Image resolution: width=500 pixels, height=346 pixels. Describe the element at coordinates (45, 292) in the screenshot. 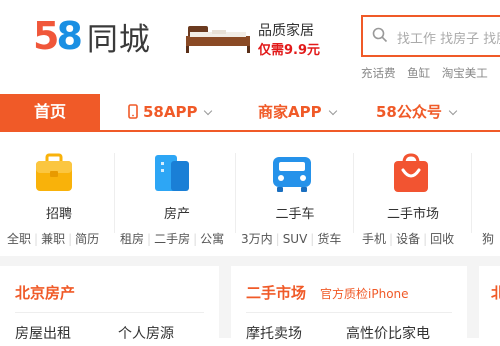

I see `panel-title: 北京房产` at that location.